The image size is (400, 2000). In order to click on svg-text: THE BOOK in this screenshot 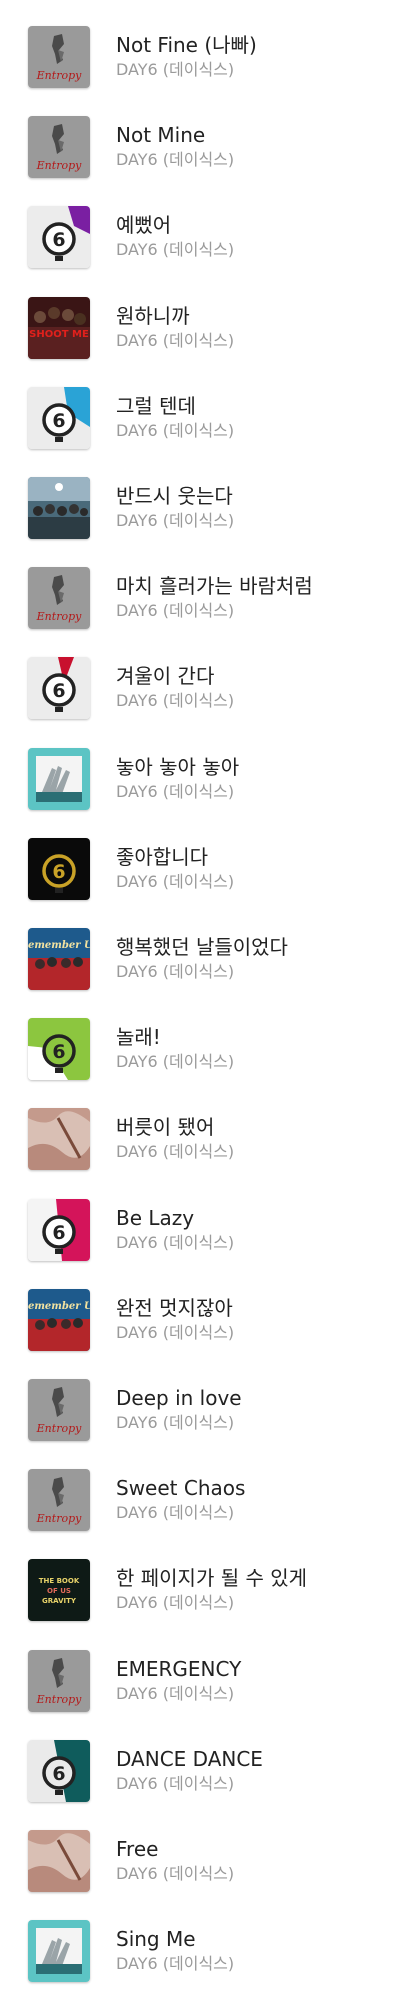, I will do `click(59, 1581)`.